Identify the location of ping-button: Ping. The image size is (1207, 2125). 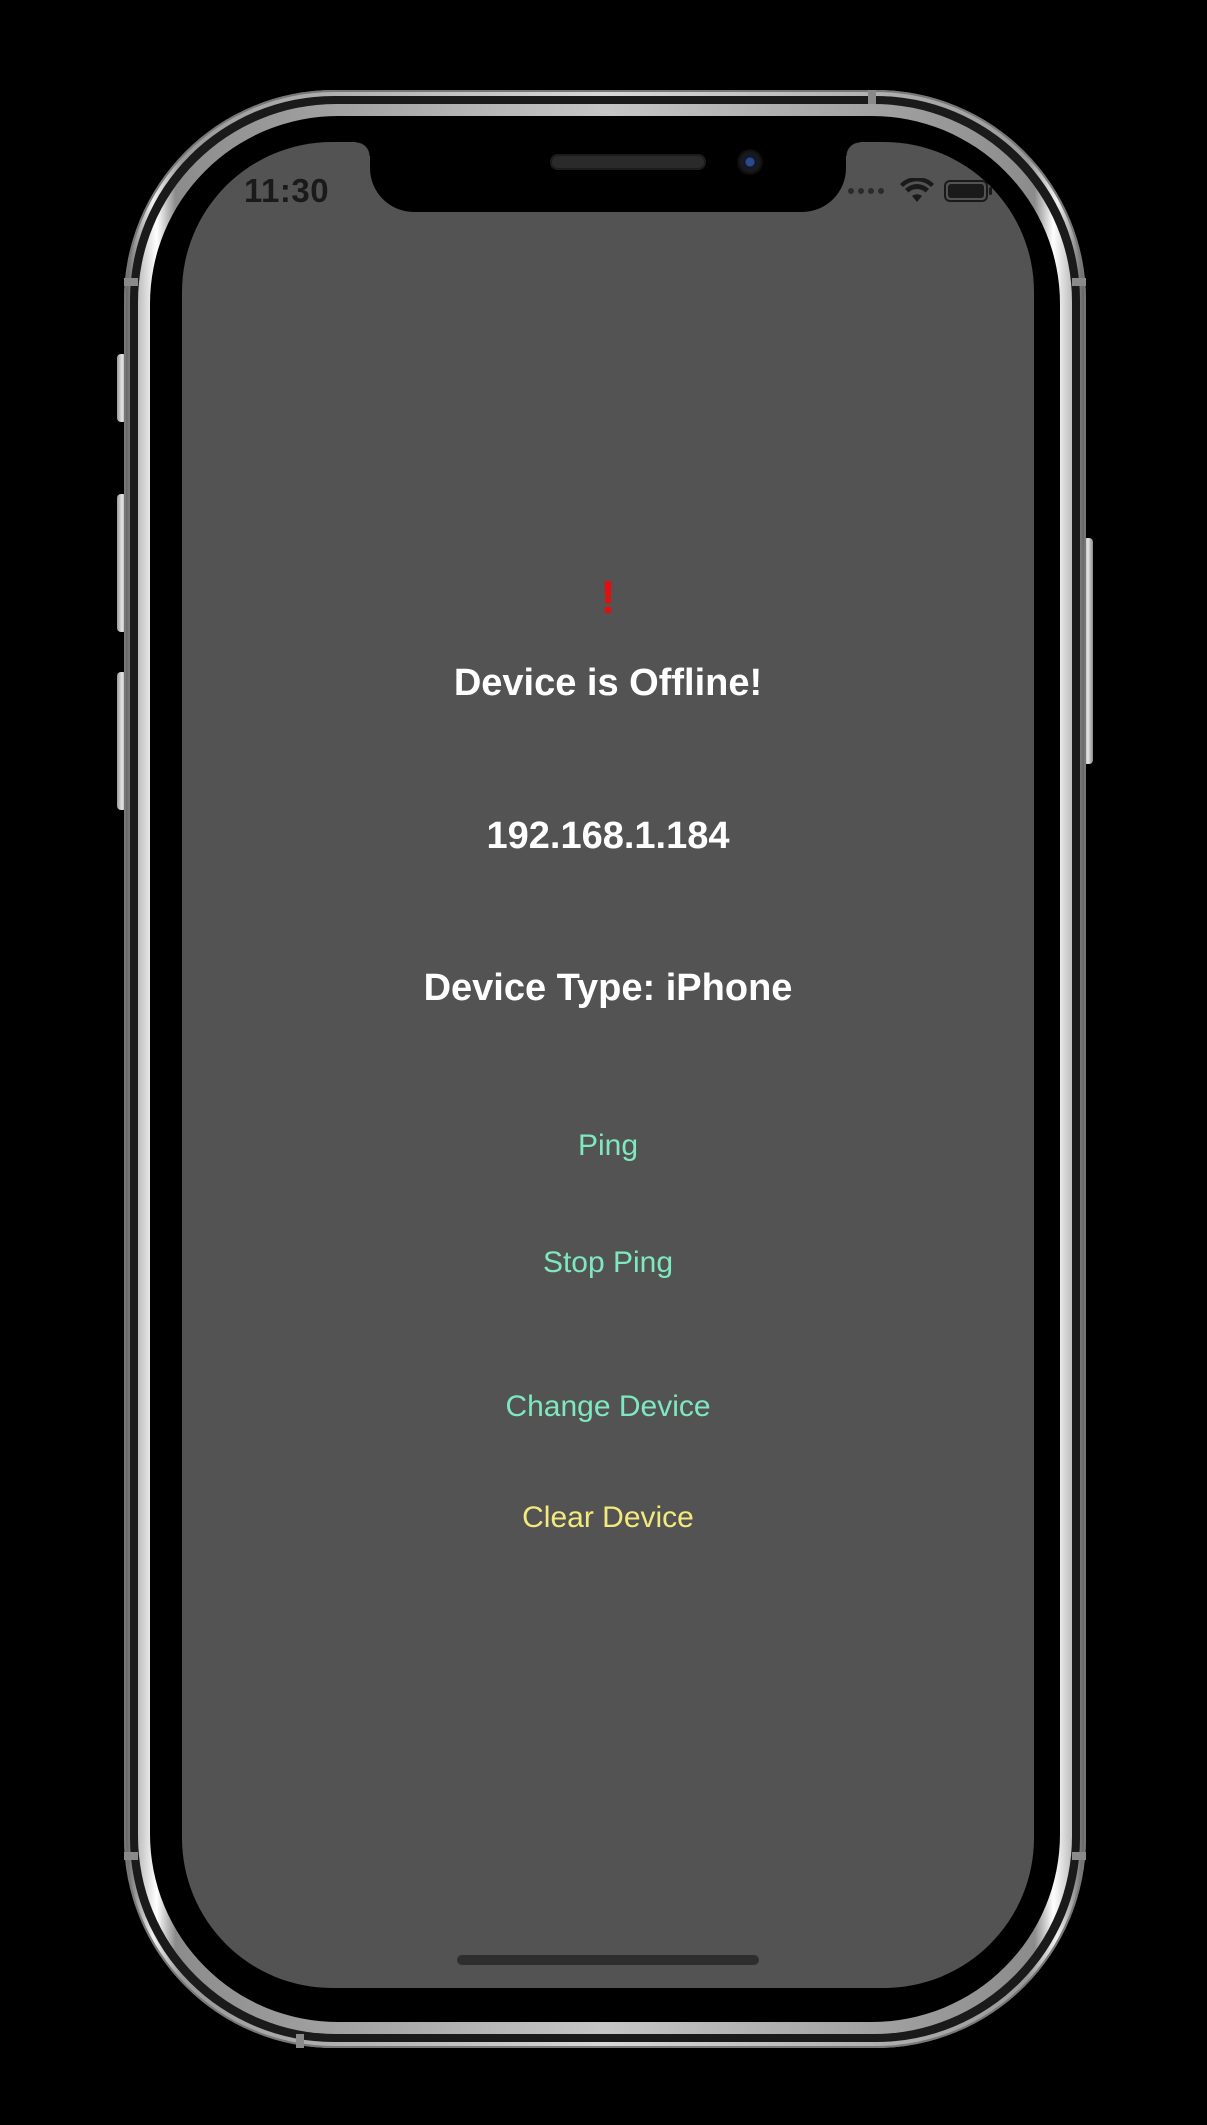
(608, 1146).